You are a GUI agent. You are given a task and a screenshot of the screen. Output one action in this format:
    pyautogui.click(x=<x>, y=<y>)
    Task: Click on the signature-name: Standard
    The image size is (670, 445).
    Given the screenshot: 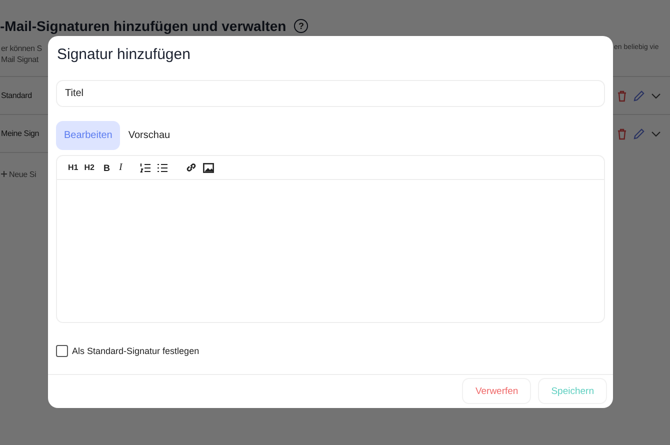 What is the action you would take?
    pyautogui.click(x=16, y=95)
    